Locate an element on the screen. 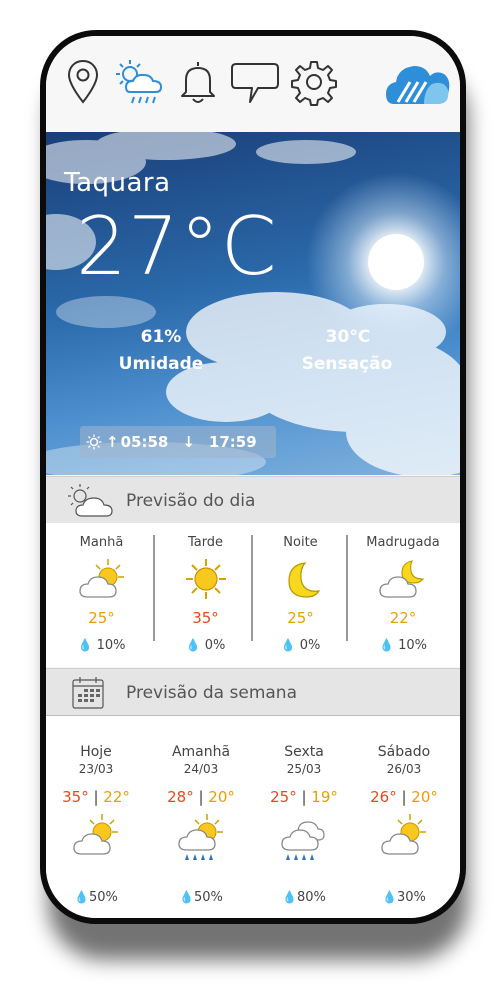 This screenshot has width=500, height=1000. day-precip: 💧80% is located at coordinates (304, 897).